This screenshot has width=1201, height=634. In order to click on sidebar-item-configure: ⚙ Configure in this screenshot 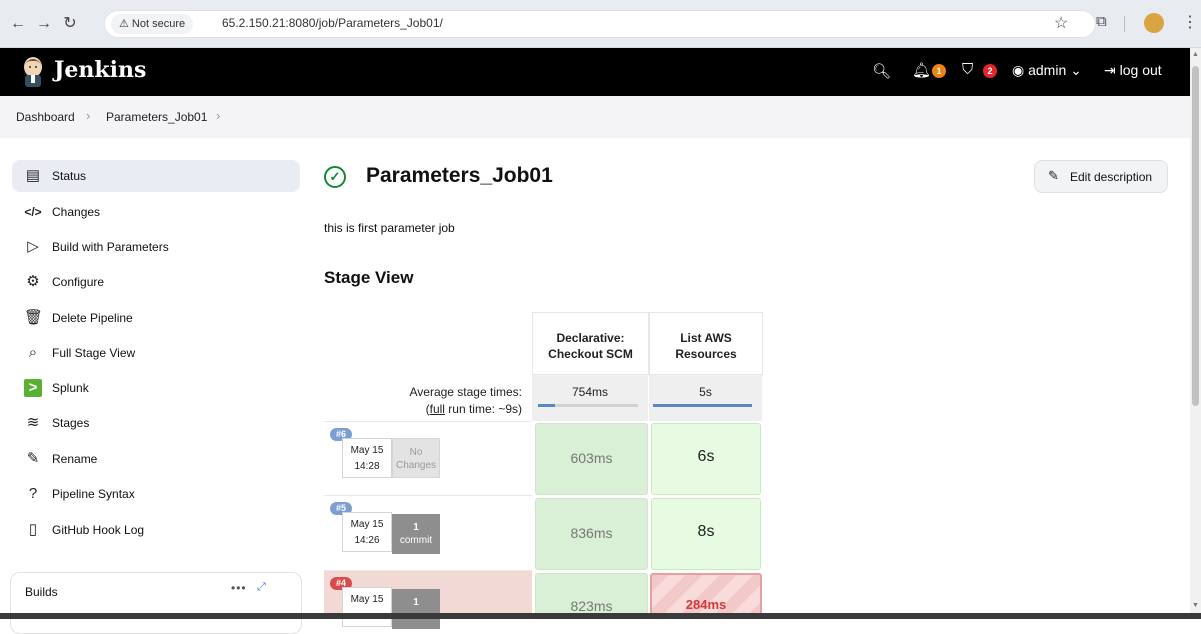, I will do `click(156, 282)`.